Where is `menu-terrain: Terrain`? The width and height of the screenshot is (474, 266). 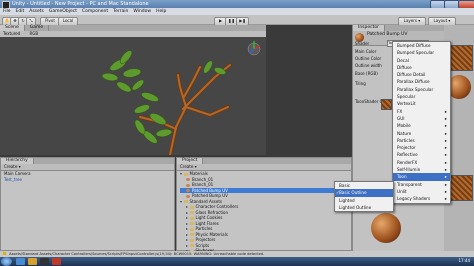 menu-terrain: Terrain is located at coordinates (120, 11).